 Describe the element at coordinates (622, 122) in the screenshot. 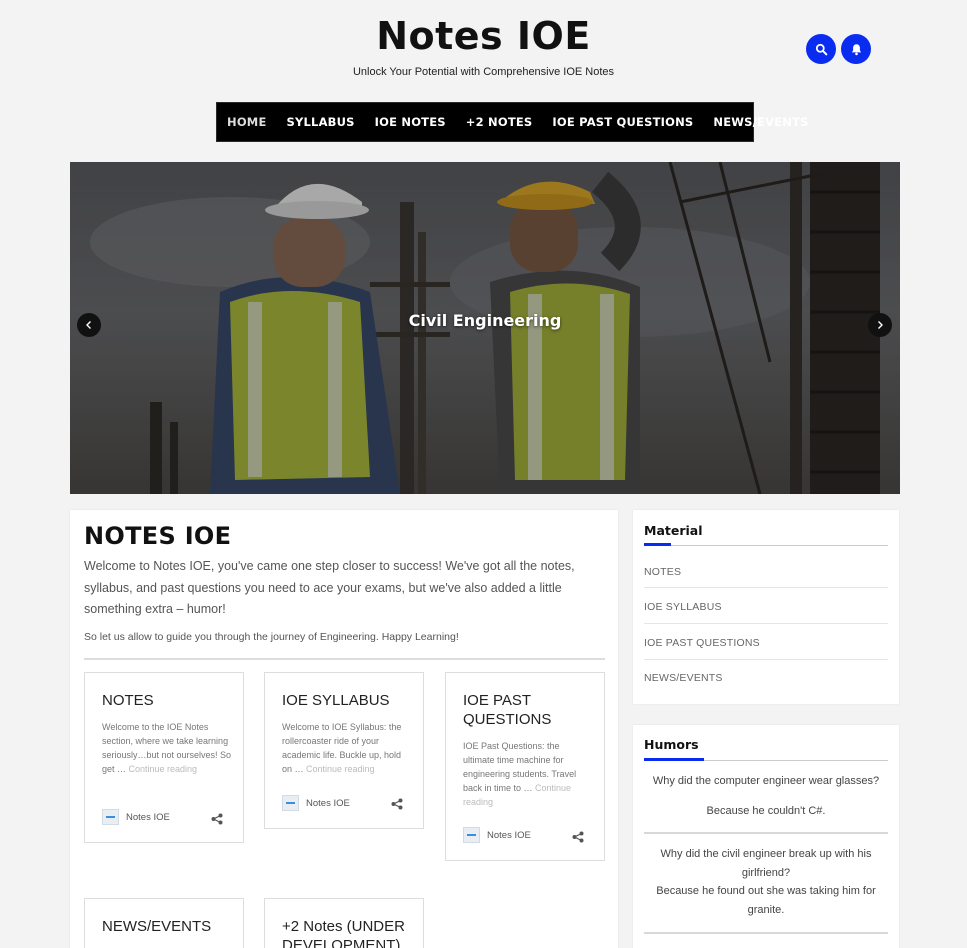

I see `nav-item-ioe-past-questions: IOE PAST QUESTIONS` at that location.